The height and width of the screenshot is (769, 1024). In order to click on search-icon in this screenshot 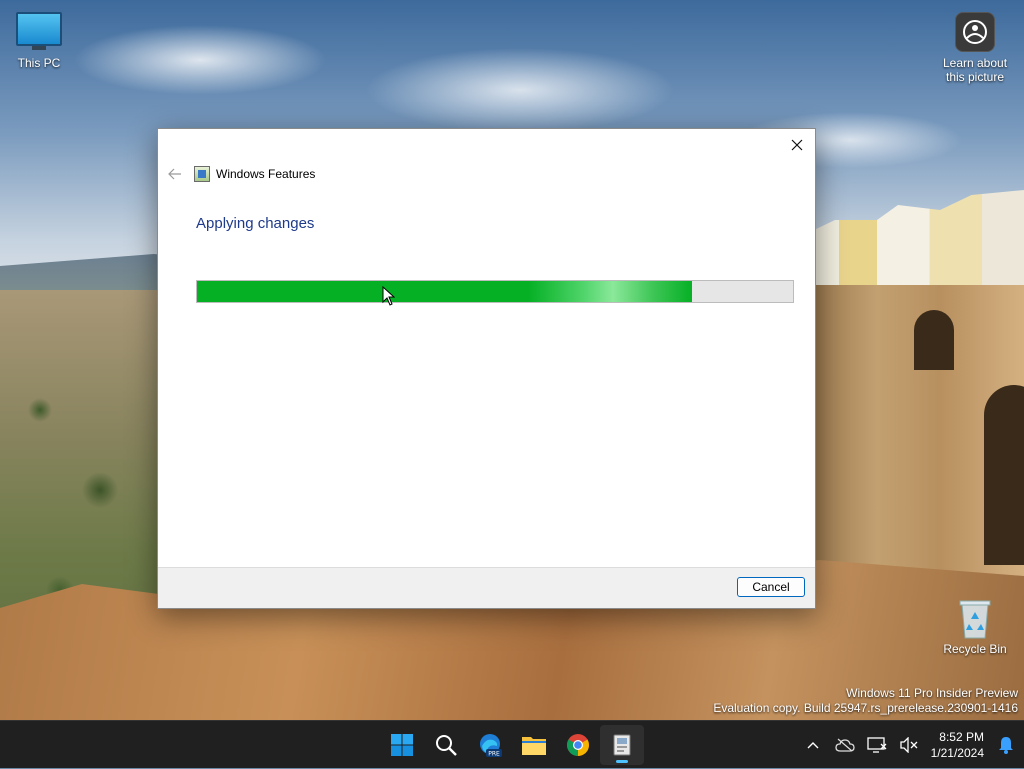, I will do `click(446, 745)`.